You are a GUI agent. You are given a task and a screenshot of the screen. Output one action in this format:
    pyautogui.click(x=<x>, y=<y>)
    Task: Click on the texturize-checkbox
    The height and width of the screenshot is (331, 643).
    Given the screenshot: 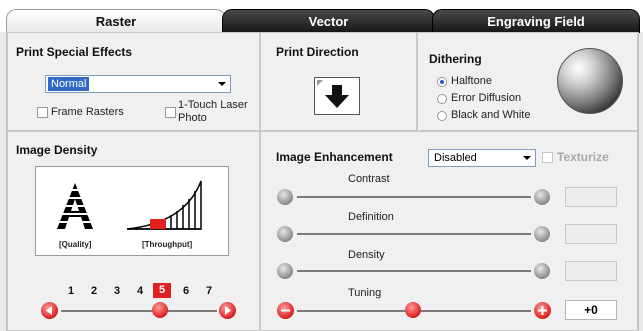 What is the action you would take?
    pyautogui.click(x=547, y=157)
    